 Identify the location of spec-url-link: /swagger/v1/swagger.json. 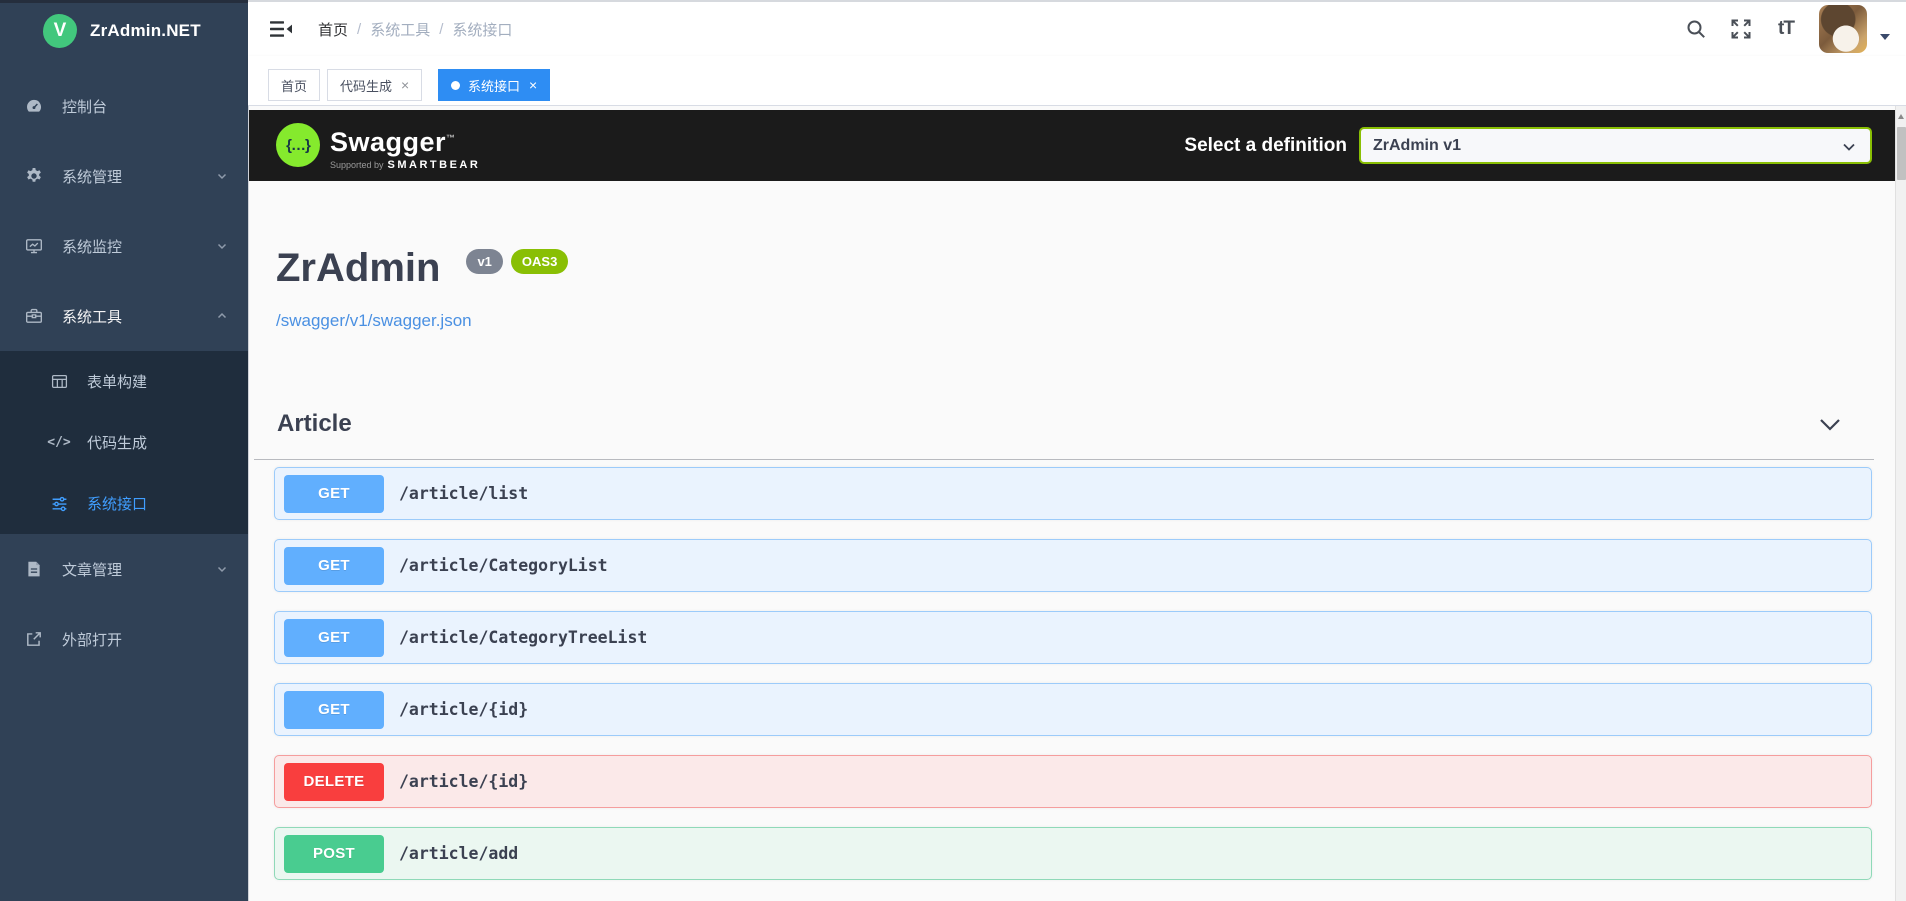
(422, 321).